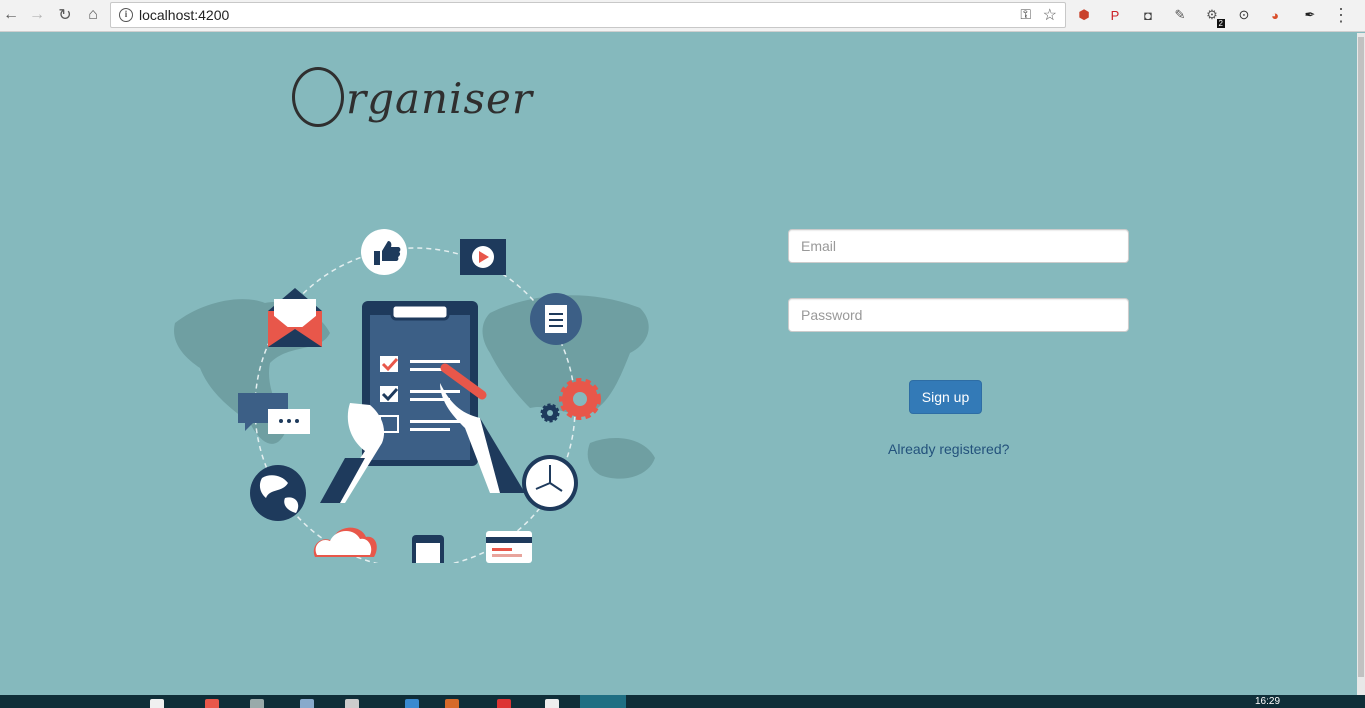 This screenshot has width=1365, height=708. What do you see at coordinates (945, 397) in the screenshot?
I see `signup-button: Sign up` at bounding box center [945, 397].